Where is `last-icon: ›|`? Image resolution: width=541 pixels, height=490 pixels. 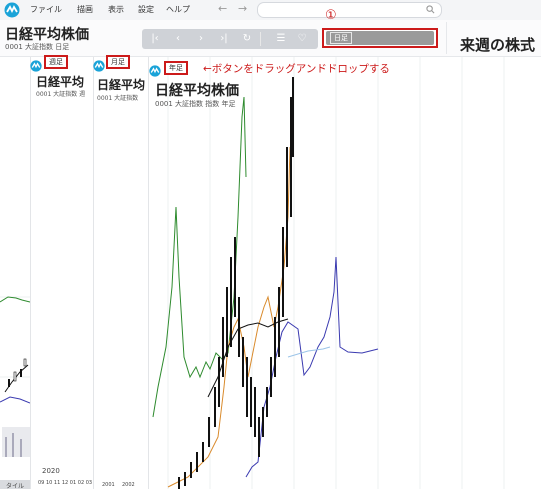 last-icon: ›| is located at coordinates (224, 39).